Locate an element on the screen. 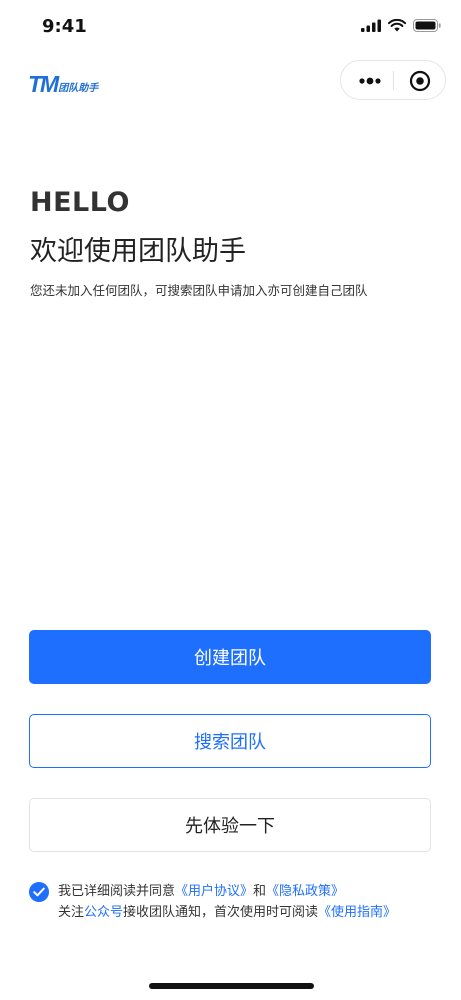  battery-icon is located at coordinates (427, 25).